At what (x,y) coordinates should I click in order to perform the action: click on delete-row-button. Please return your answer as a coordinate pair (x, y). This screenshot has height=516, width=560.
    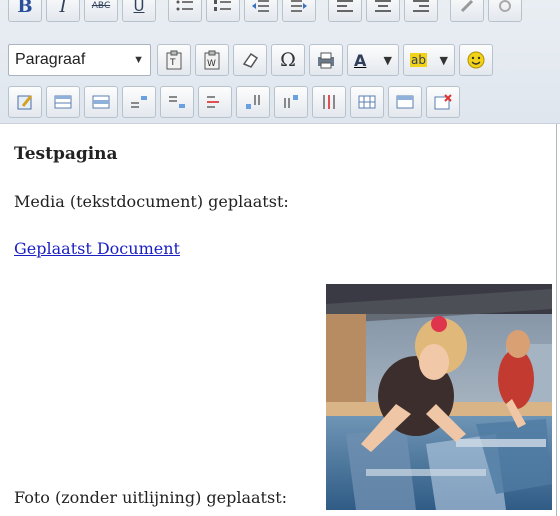
    Looking at the image, I should click on (215, 102).